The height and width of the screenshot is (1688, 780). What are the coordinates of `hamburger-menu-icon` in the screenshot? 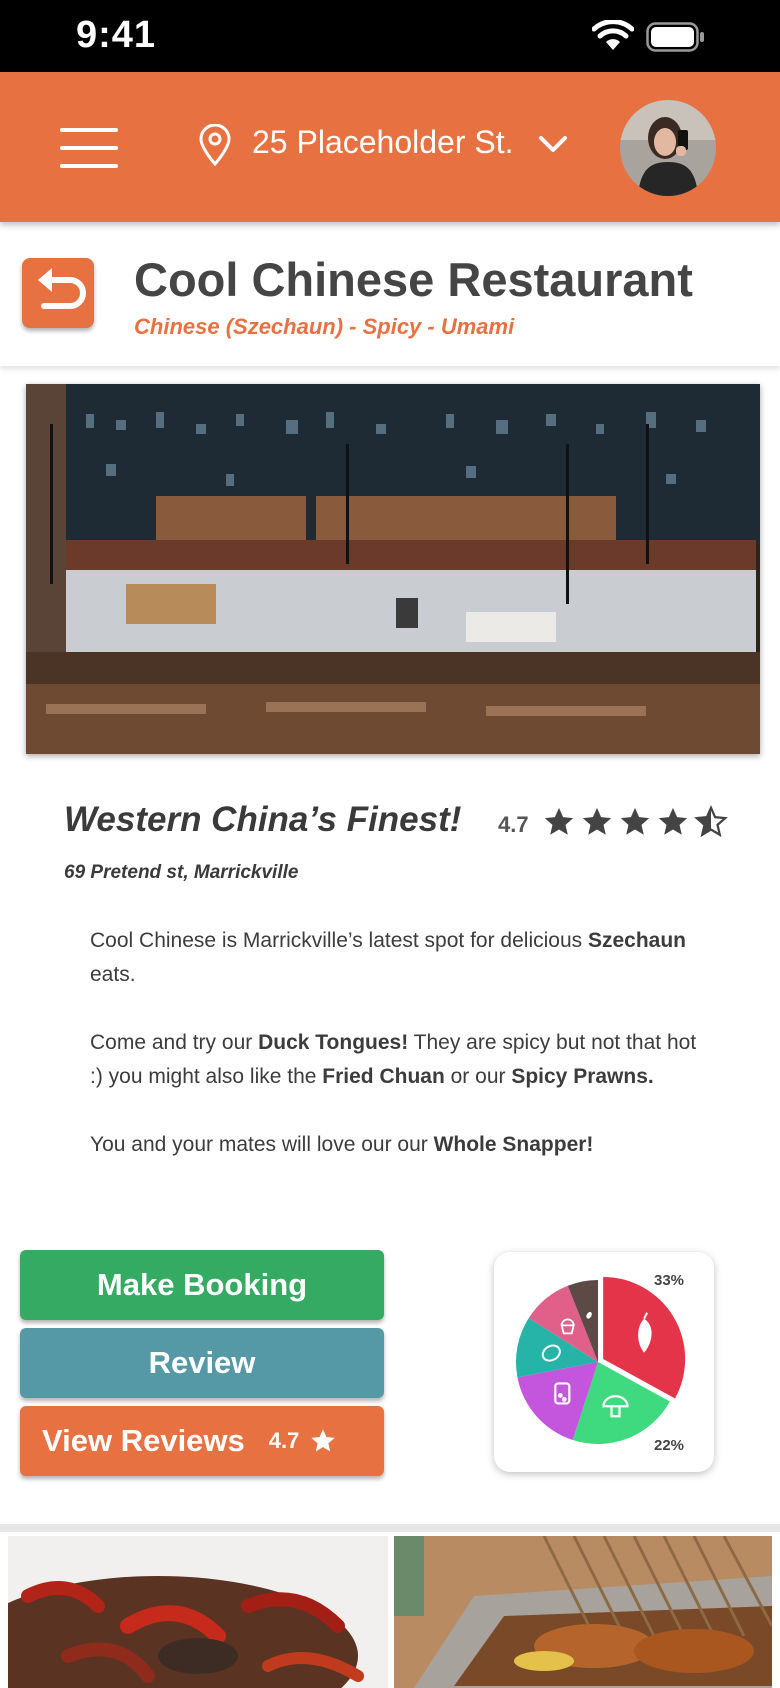 It's located at (89, 148).